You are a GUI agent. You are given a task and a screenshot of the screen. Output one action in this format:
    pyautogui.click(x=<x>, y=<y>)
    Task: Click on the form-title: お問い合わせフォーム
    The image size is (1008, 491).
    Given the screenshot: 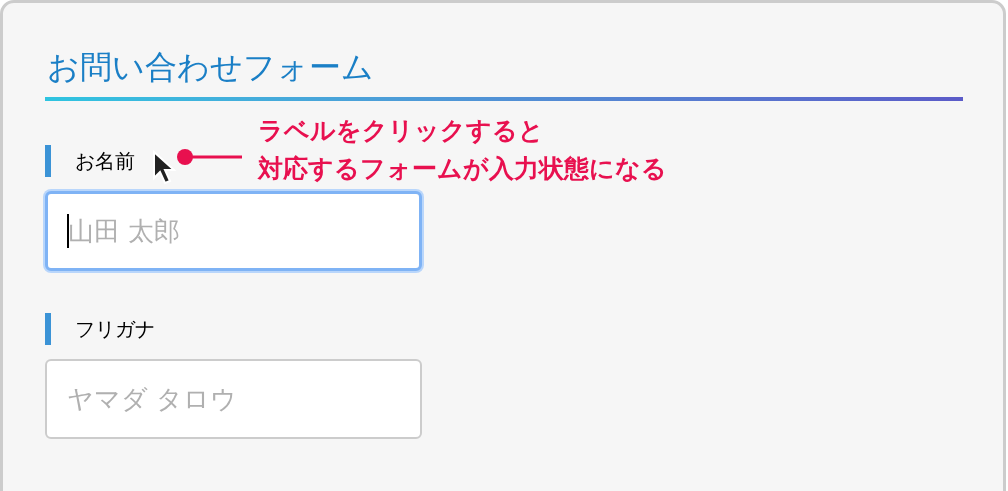 What is the action you would take?
    pyautogui.click(x=210, y=67)
    